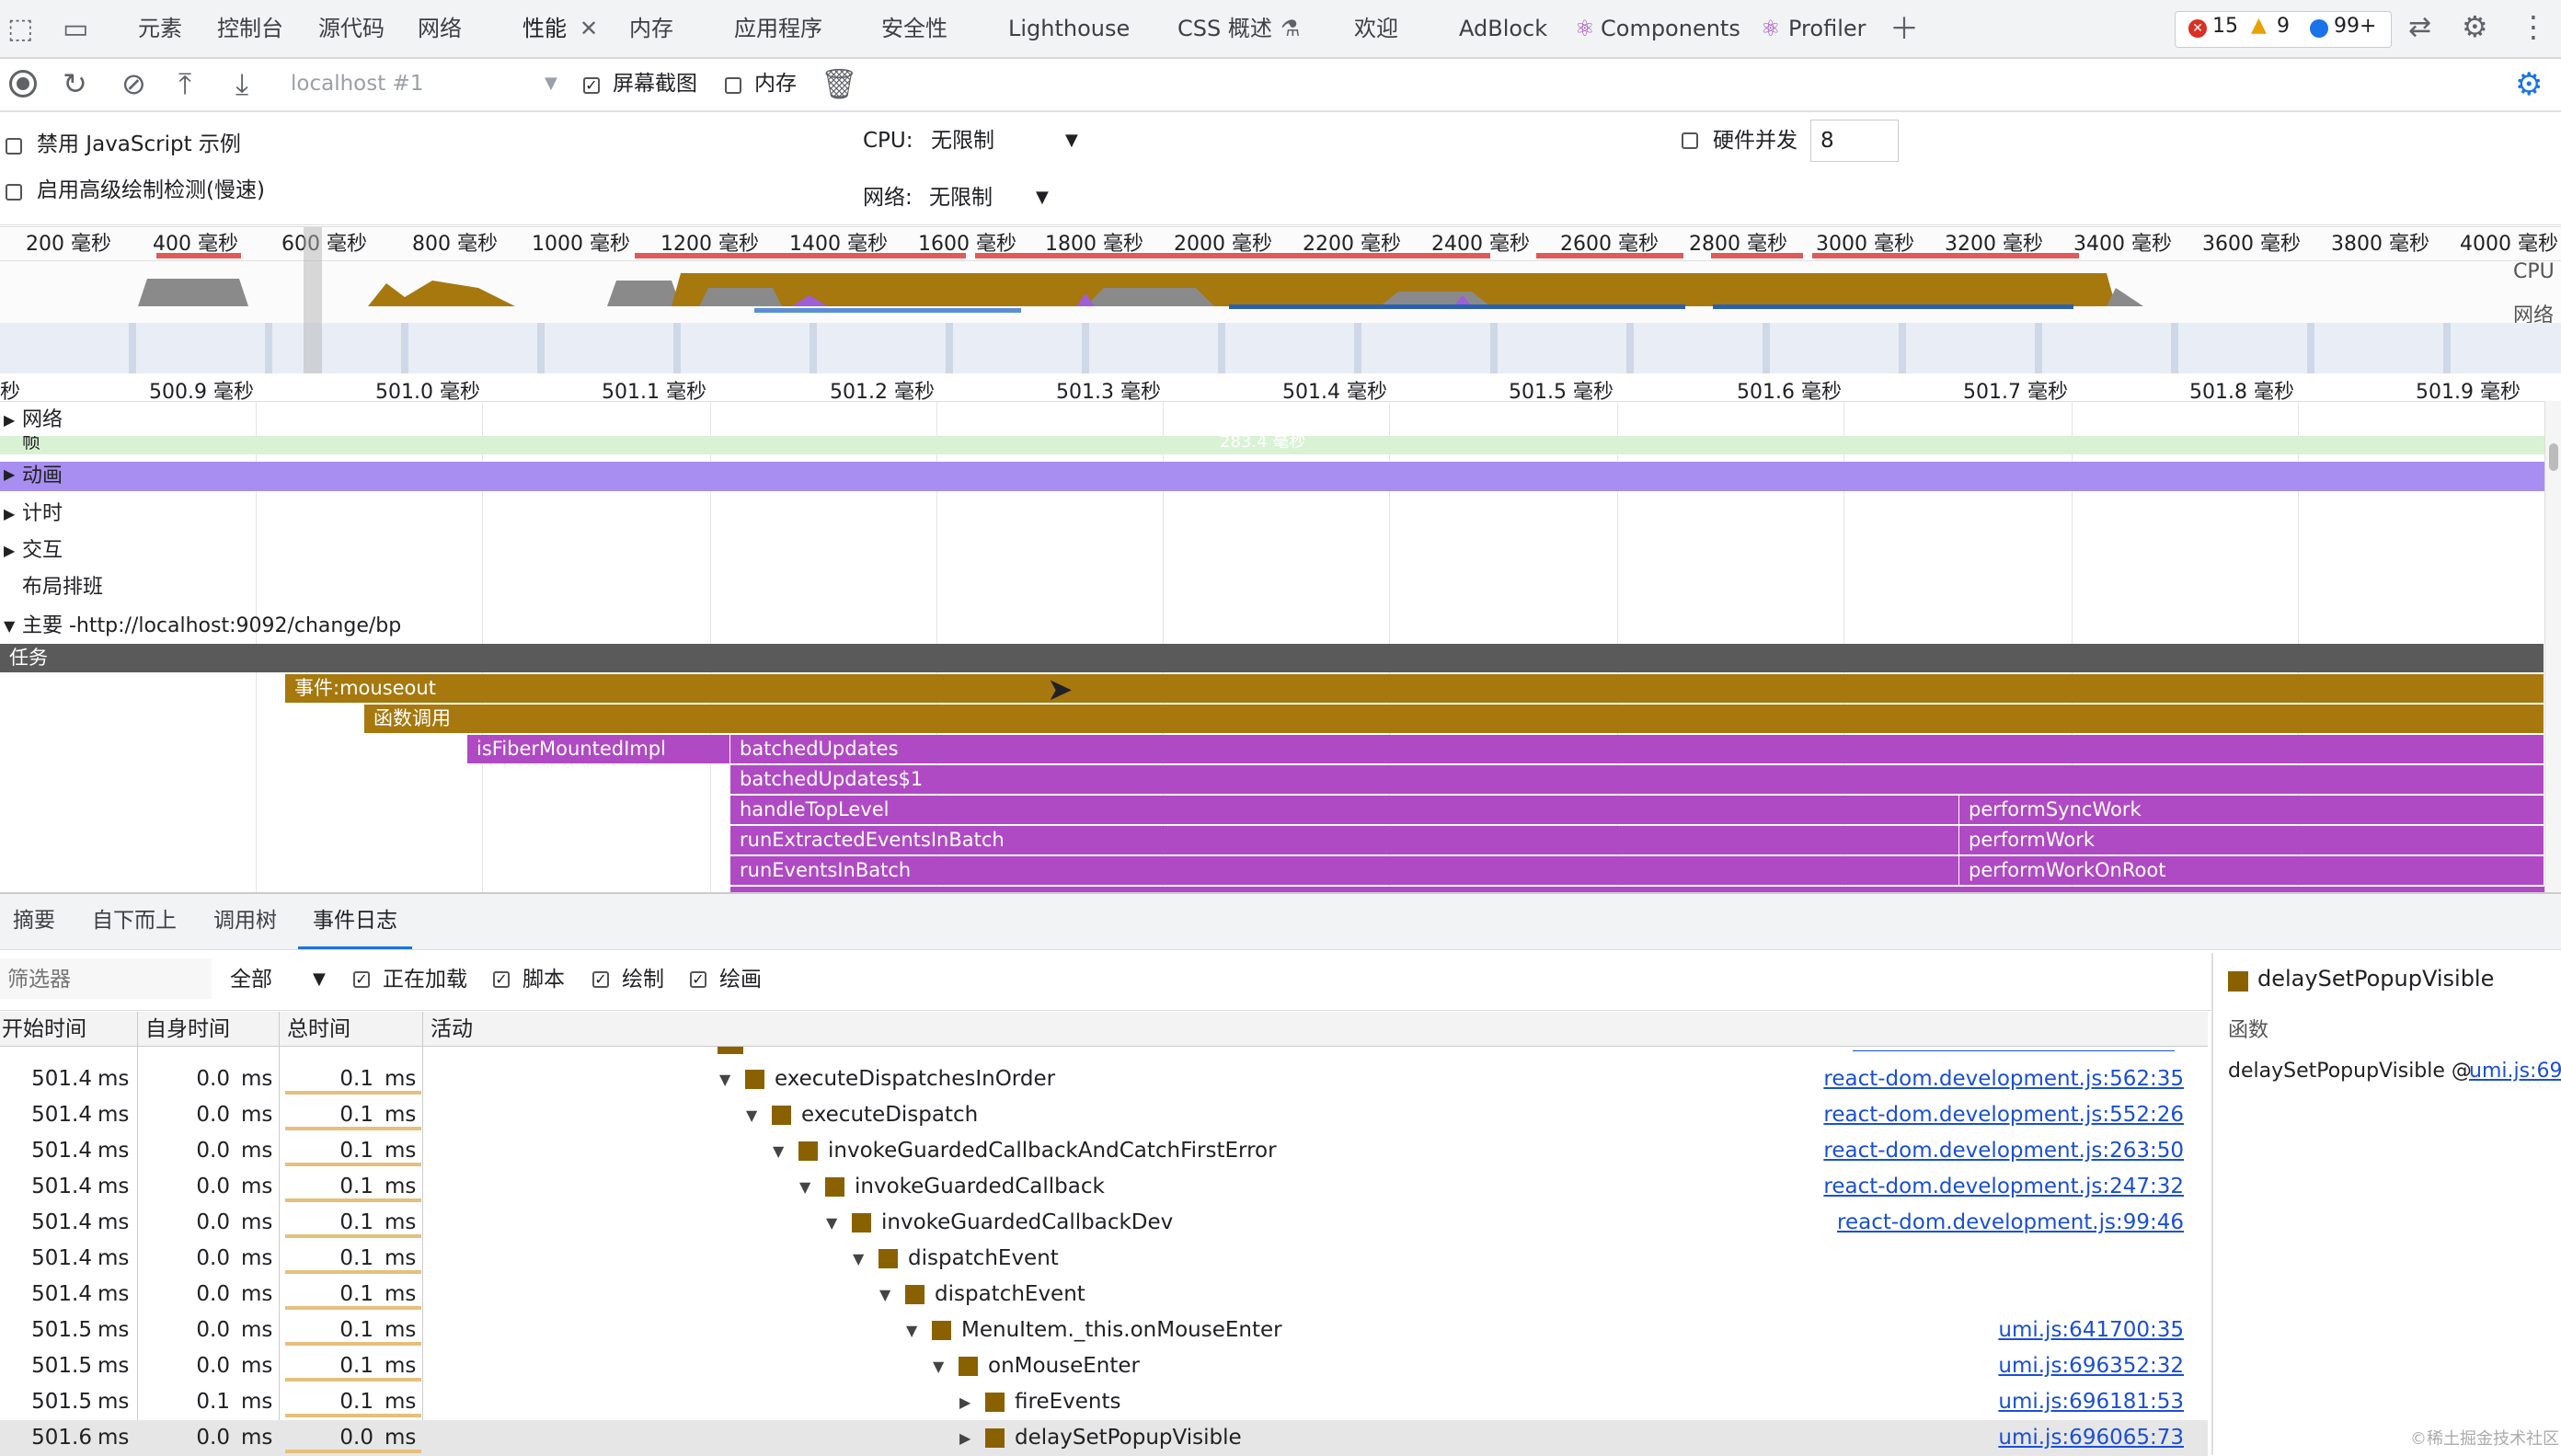 This screenshot has width=2561, height=1456. What do you see at coordinates (184, 84) in the screenshot?
I see `upload-icon: ⤒` at bounding box center [184, 84].